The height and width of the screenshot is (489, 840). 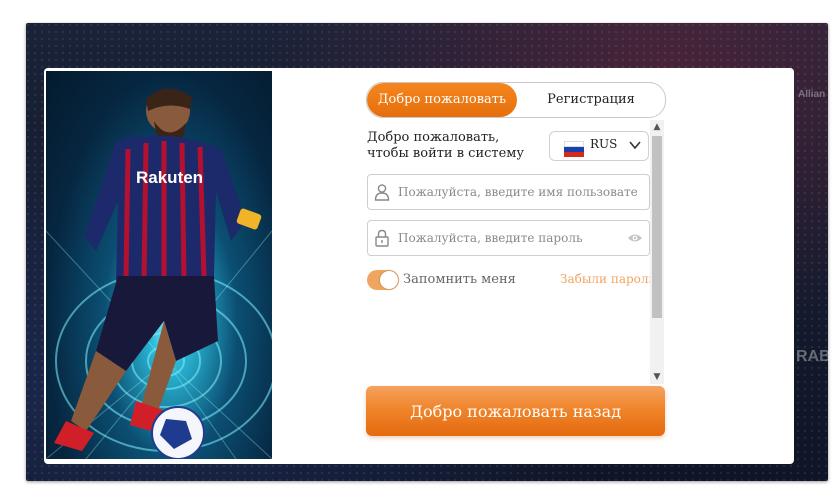 What do you see at coordinates (657, 227) in the screenshot?
I see `scroll-thumb` at bounding box center [657, 227].